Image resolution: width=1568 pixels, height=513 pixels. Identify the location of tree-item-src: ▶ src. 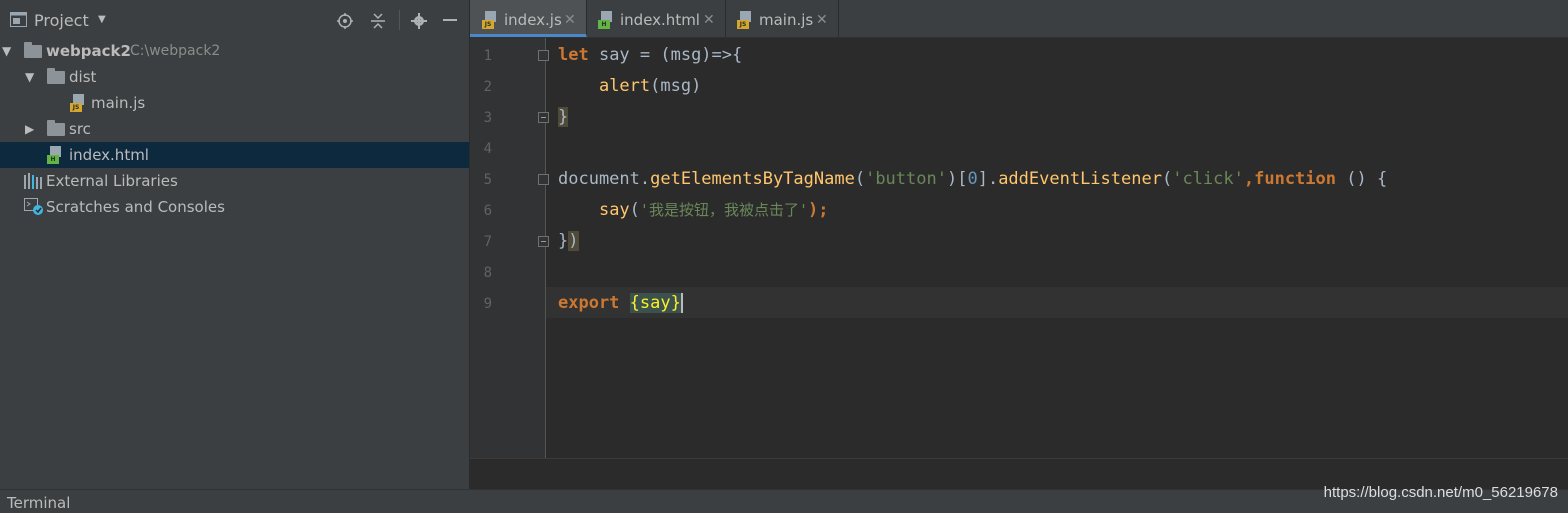
(234, 129).